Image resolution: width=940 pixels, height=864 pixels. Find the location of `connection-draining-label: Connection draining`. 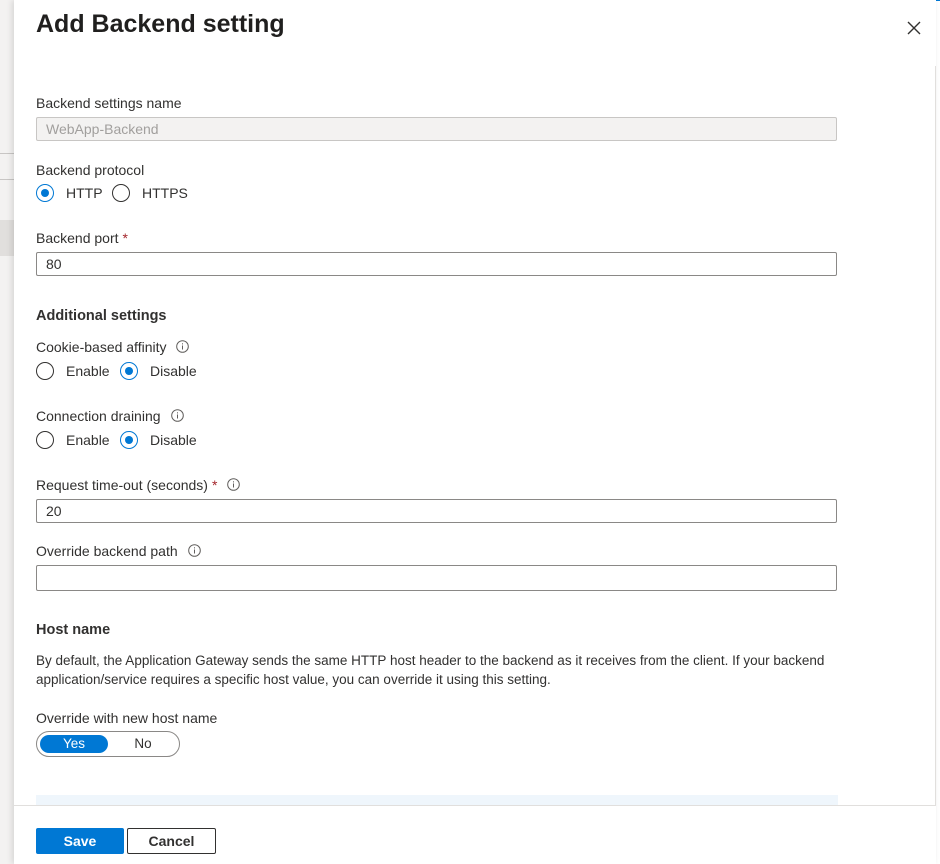

connection-draining-label: Connection draining is located at coordinates (110, 416).